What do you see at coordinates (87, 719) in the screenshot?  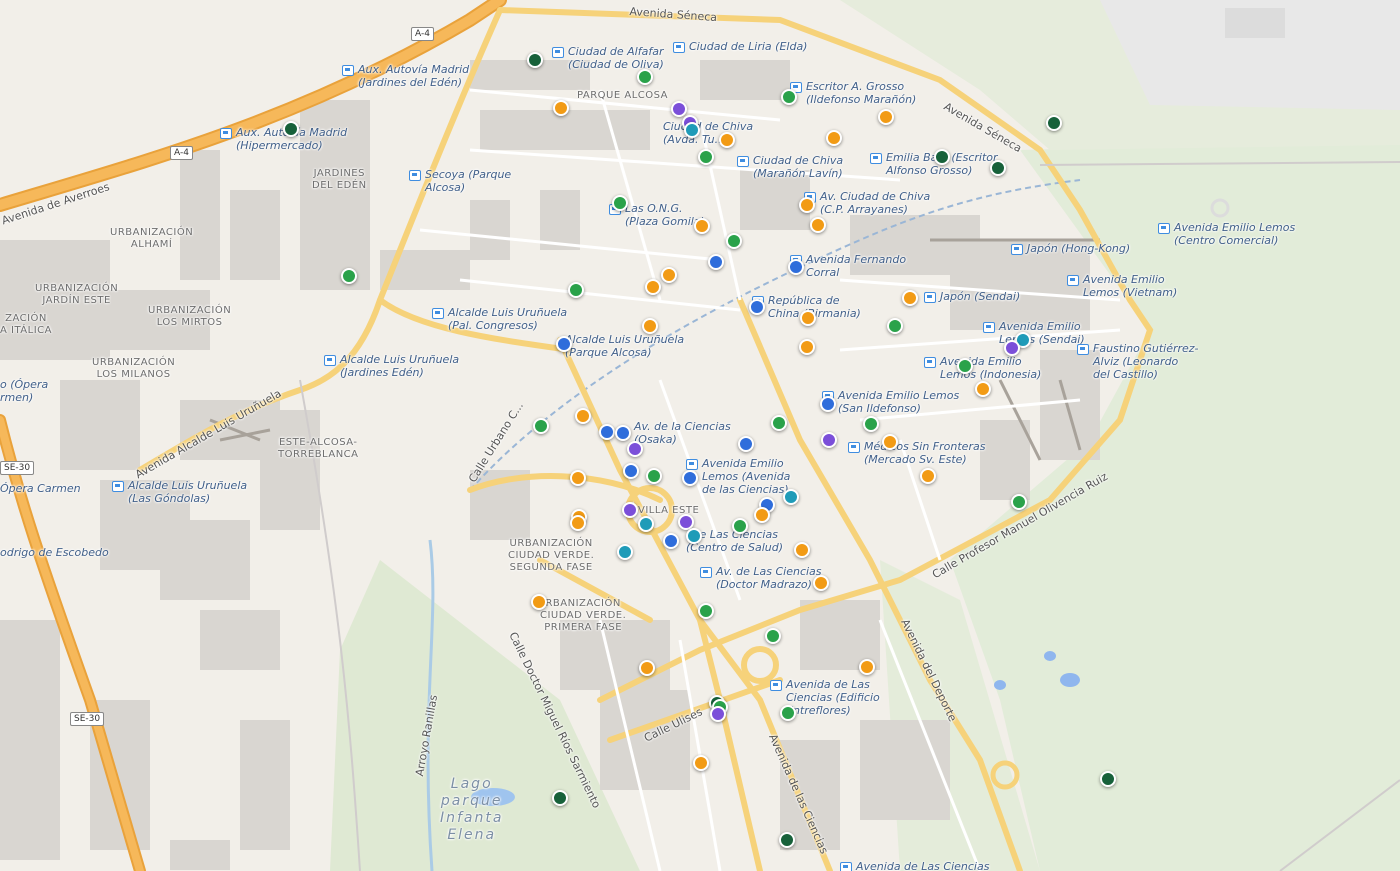 I see `route-shield-se30-bottom: SE-30` at bounding box center [87, 719].